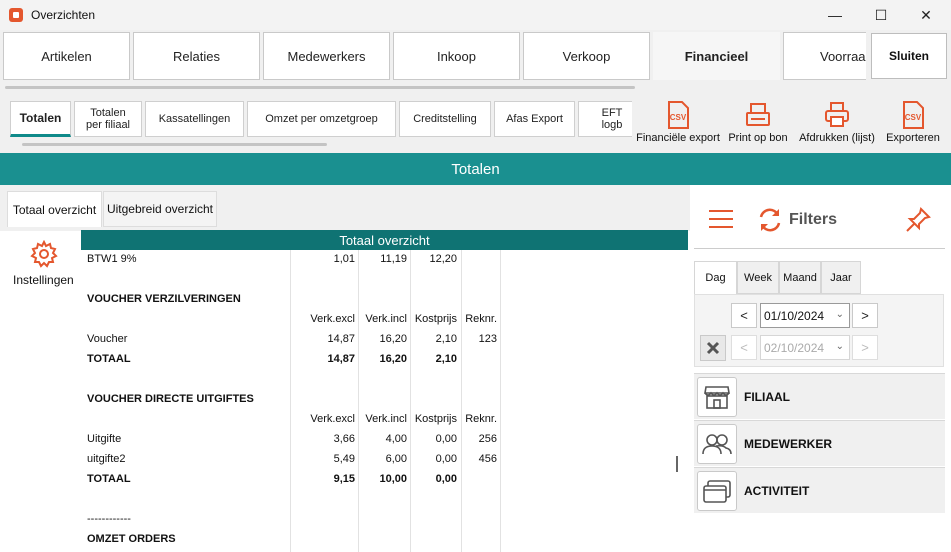 This screenshot has width=951, height=552. I want to click on gear-icon, so click(44, 255).